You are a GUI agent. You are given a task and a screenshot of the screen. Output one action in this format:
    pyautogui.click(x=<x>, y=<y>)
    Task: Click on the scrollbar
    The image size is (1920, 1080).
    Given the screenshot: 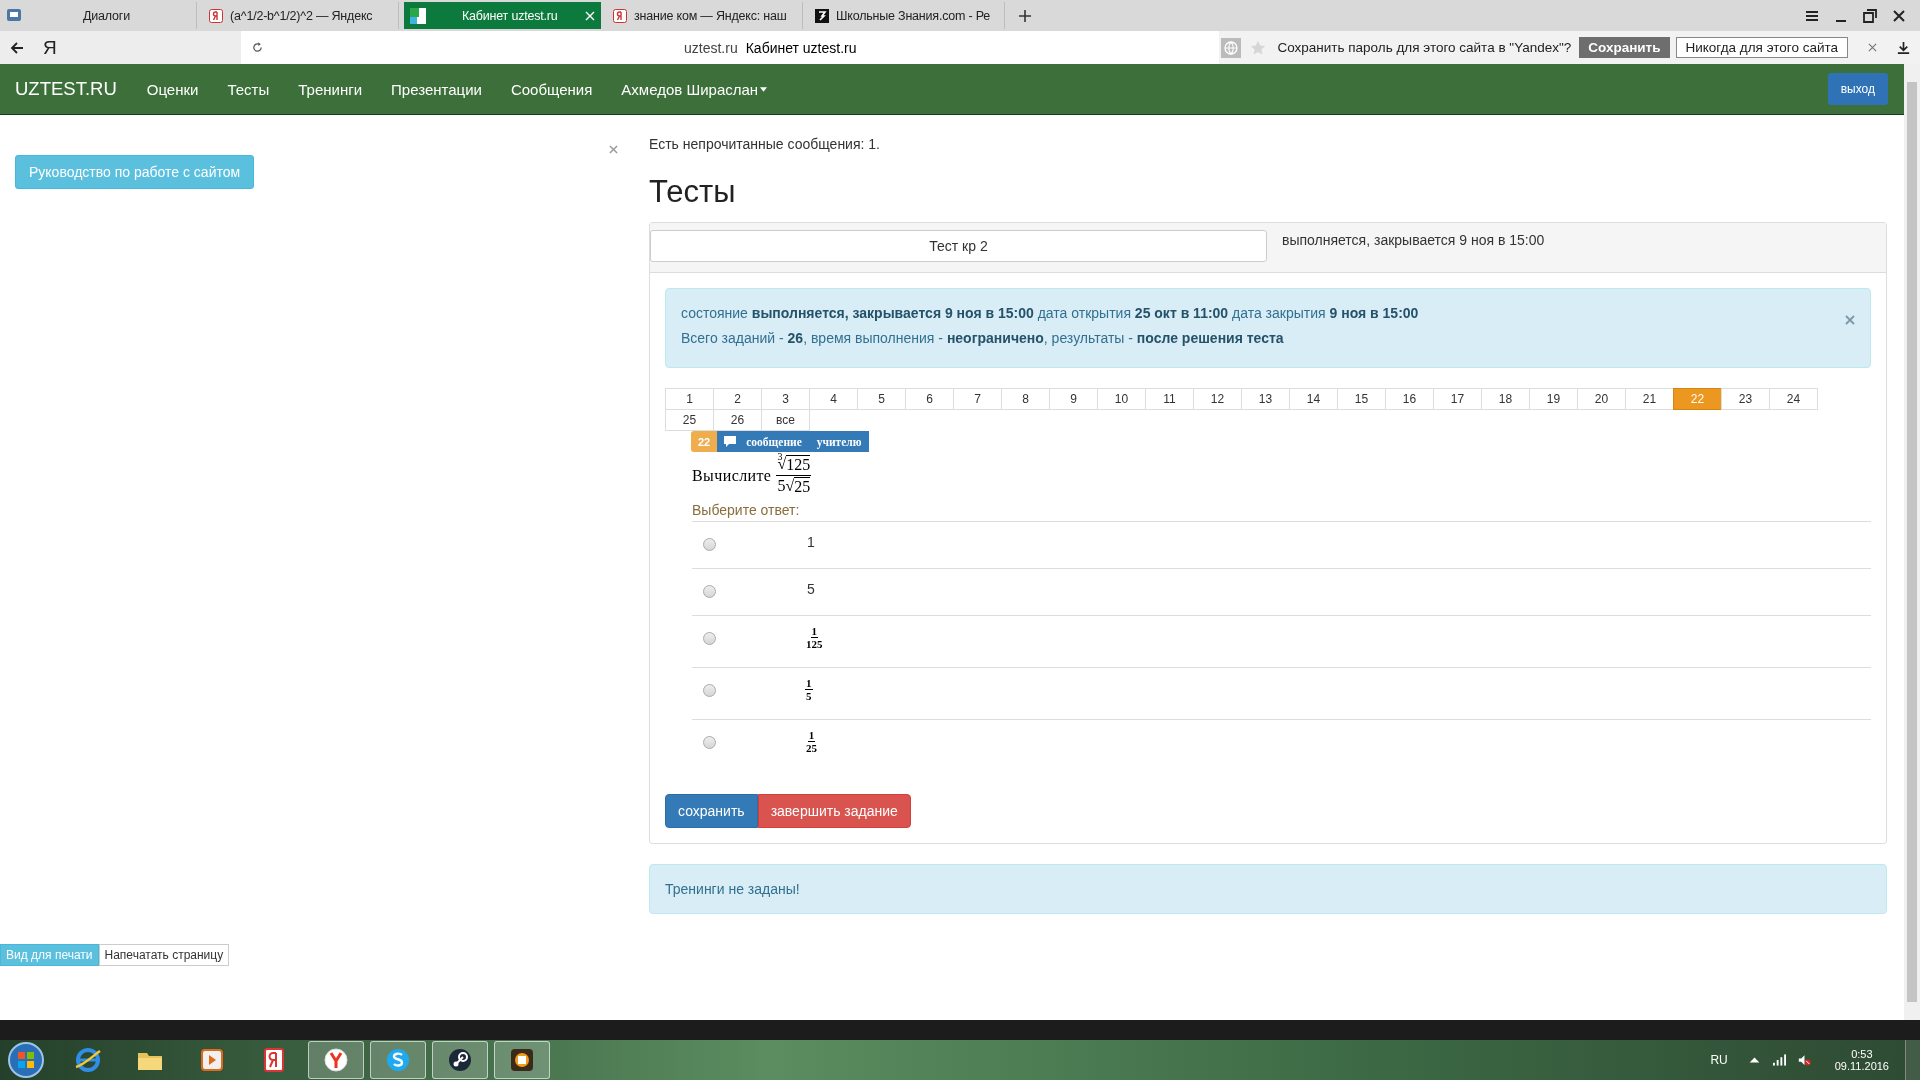 What is the action you would take?
    pyautogui.click(x=1912, y=542)
    